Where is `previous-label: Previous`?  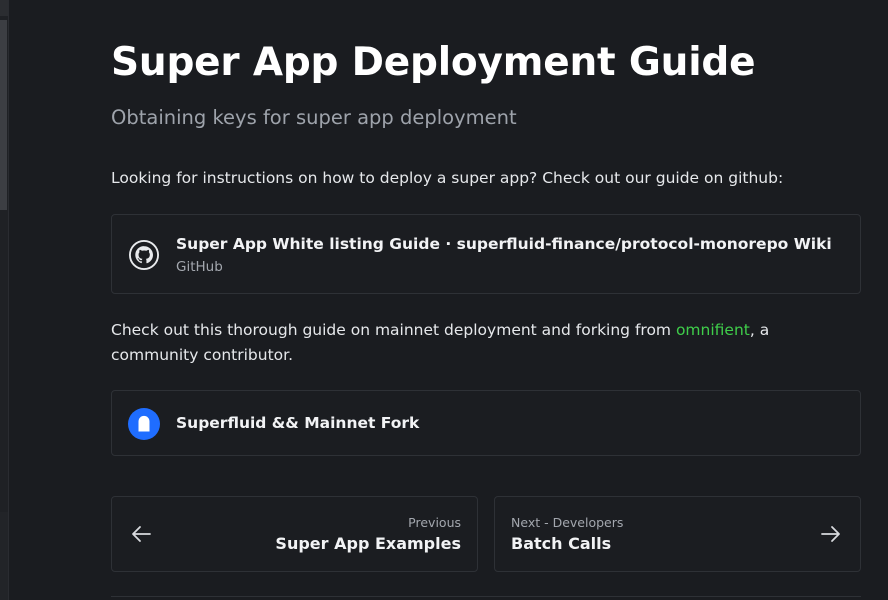 previous-label: Previous is located at coordinates (434, 522).